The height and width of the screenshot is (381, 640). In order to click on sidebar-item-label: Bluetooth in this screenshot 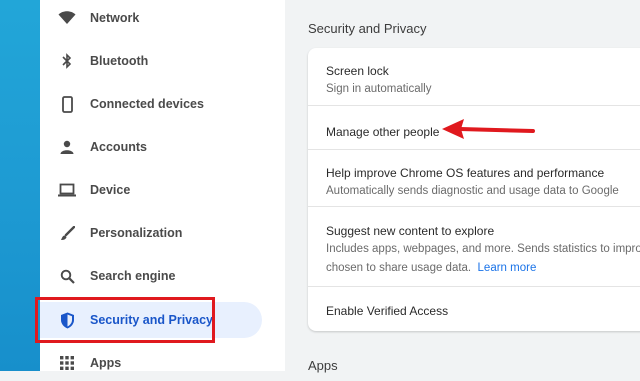, I will do `click(119, 61)`.